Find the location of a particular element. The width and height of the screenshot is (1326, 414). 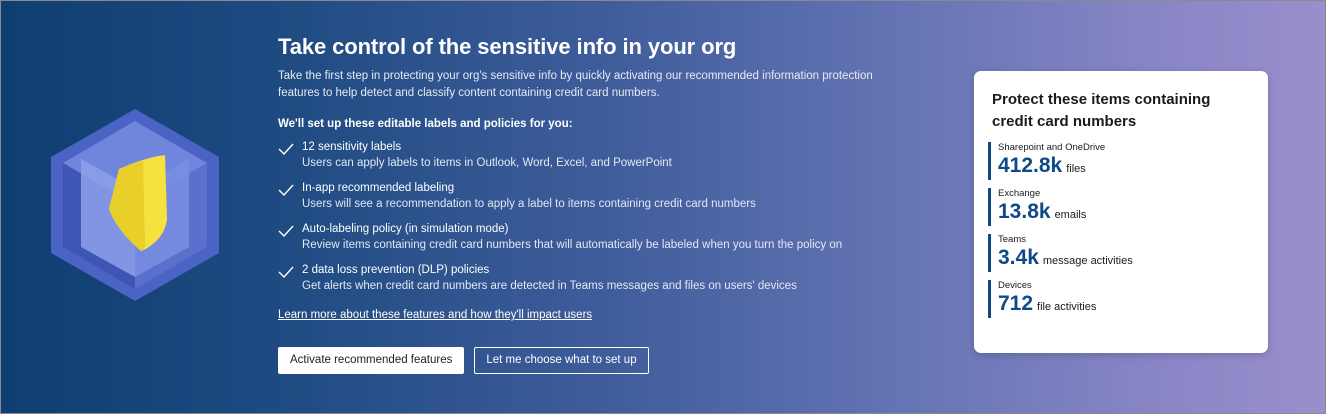

feature-title: In-app recommended labeling is located at coordinates (378, 188).